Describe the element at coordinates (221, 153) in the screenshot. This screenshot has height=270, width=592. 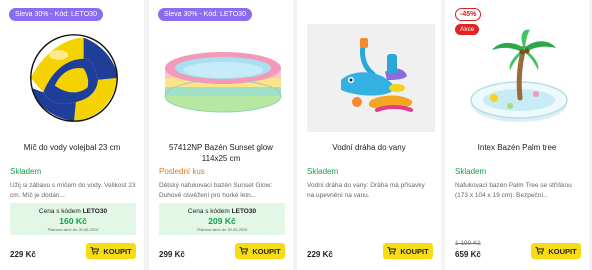
I see `product-title: 57412NP Bazén Sunset glow 114x25 cm` at that location.